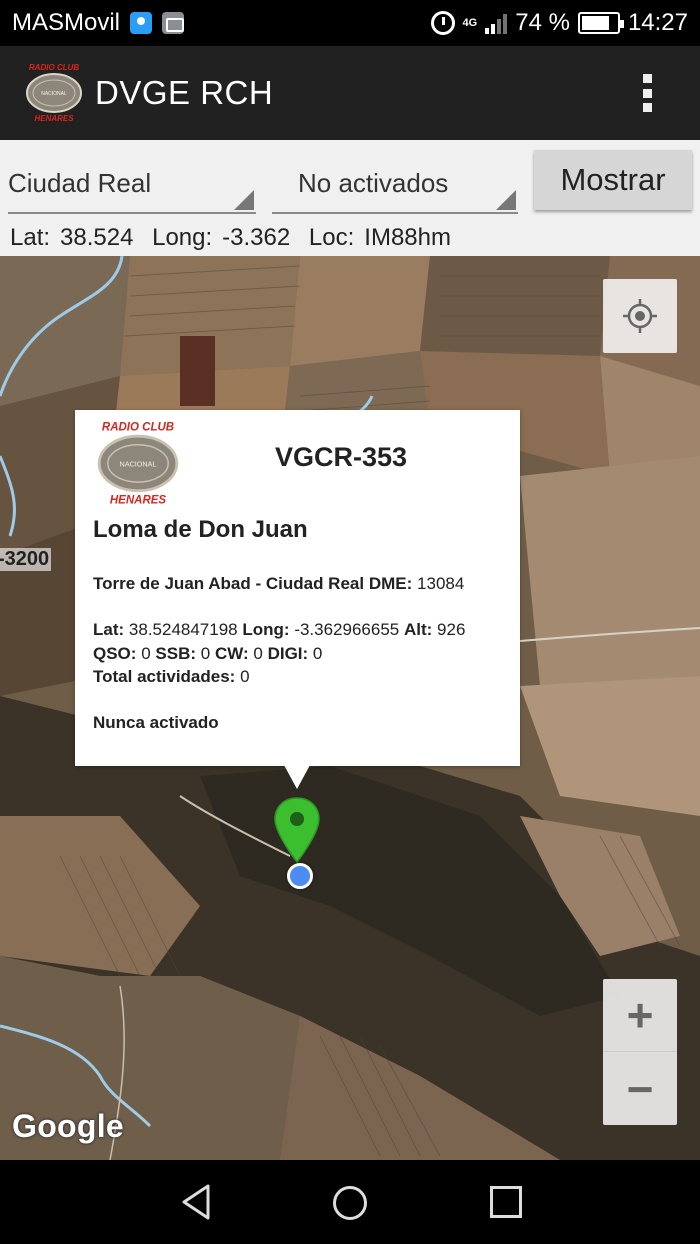 The height and width of the screenshot is (1244, 700). I want to click on zoom-out-button: −, so click(640, 1088).